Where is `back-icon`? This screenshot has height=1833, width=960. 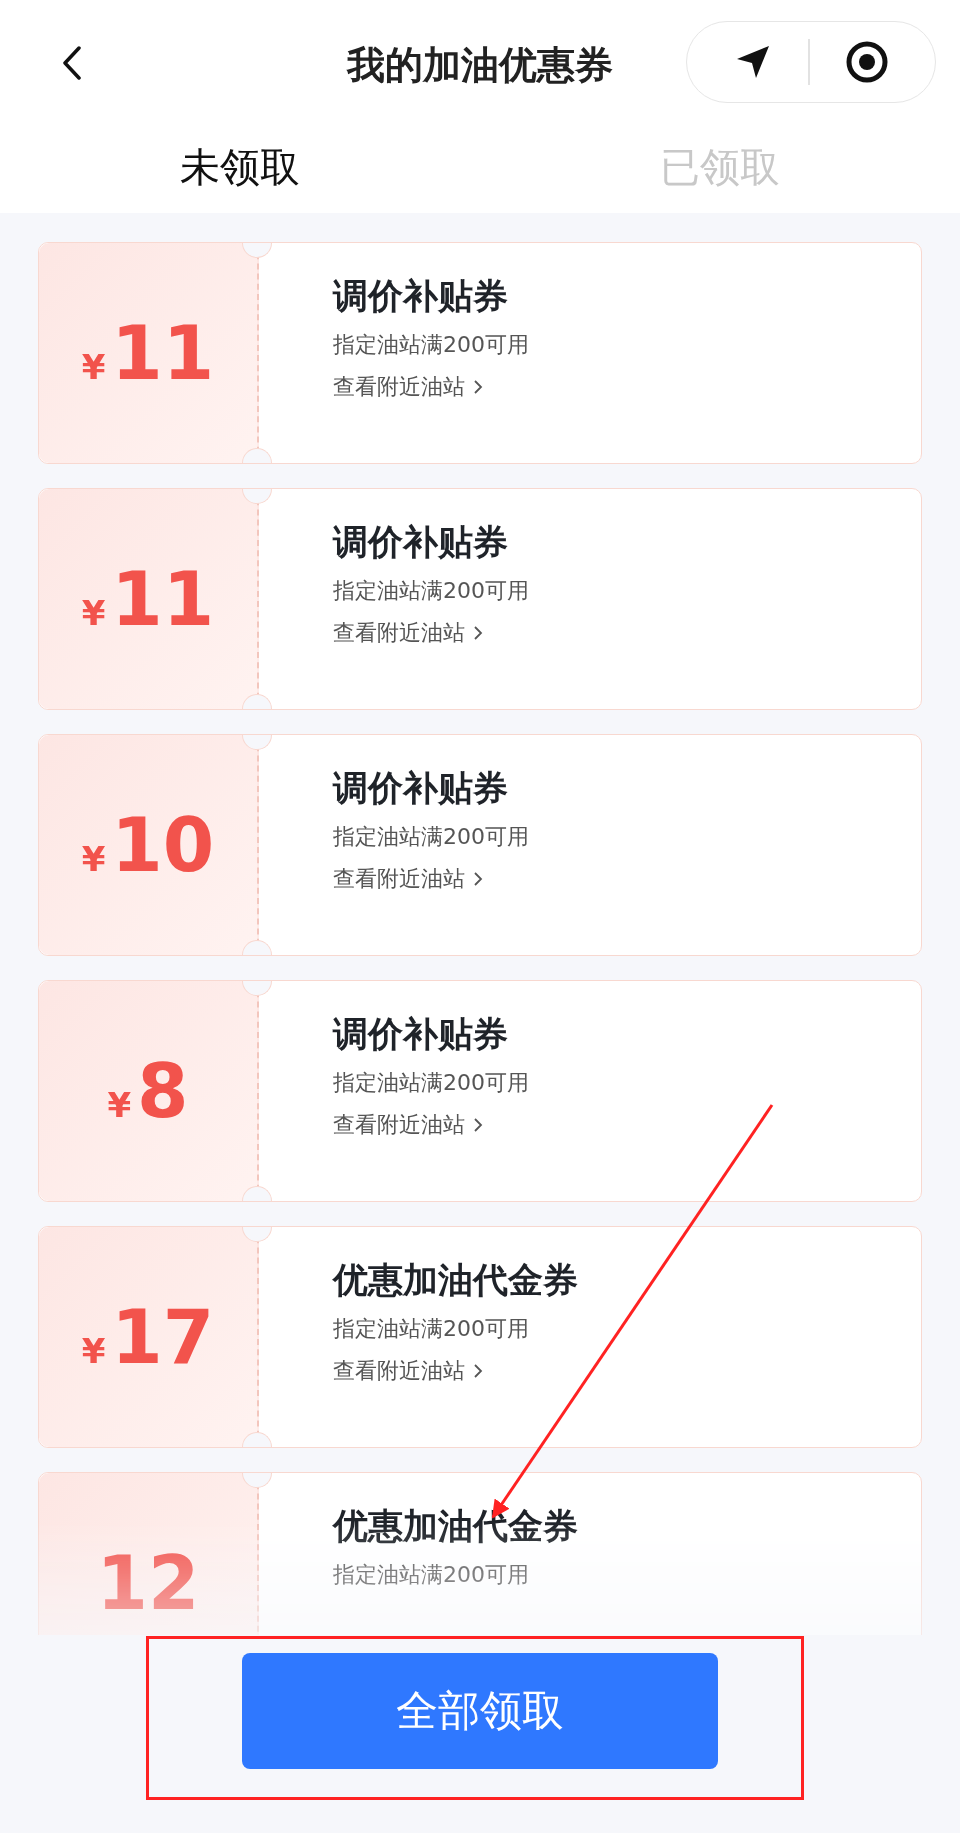
back-icon is located at coordinates (72, 63).